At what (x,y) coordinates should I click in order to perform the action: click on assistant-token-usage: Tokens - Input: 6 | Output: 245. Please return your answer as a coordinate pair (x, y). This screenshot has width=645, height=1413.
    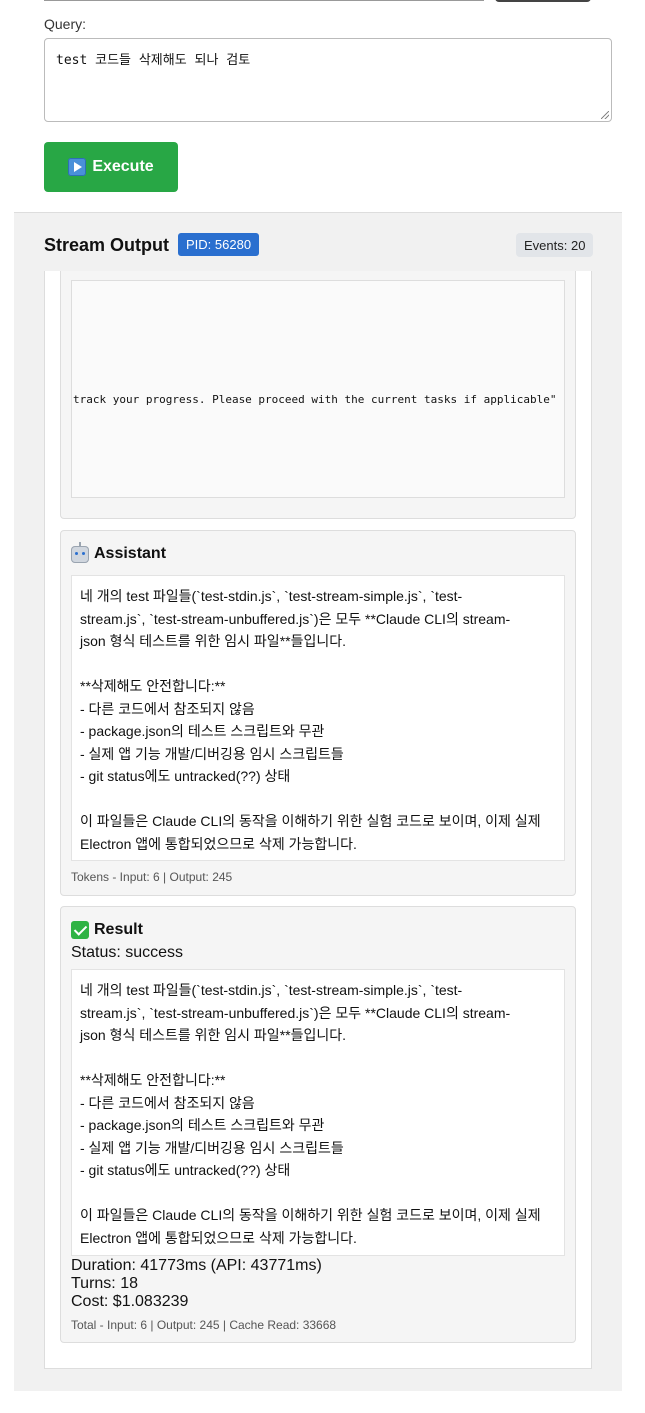
    Looking at the image, I should click on (152, 877).